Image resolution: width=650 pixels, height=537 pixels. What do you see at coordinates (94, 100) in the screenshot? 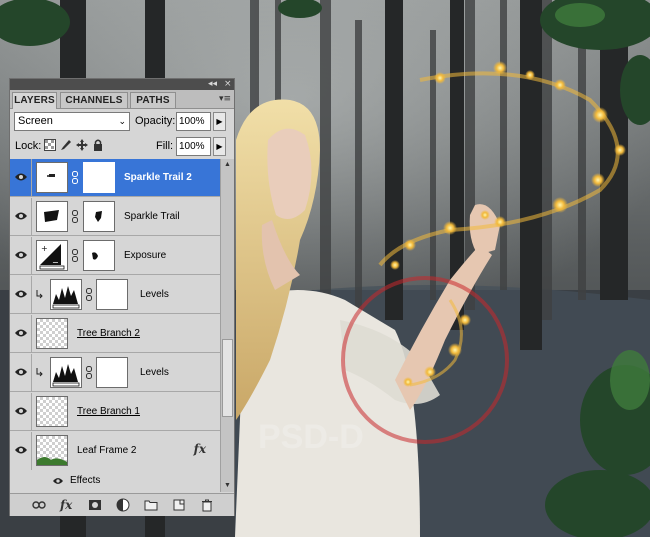
I see `tab-channels: CHANNELS` at bounding box center [94, 100].